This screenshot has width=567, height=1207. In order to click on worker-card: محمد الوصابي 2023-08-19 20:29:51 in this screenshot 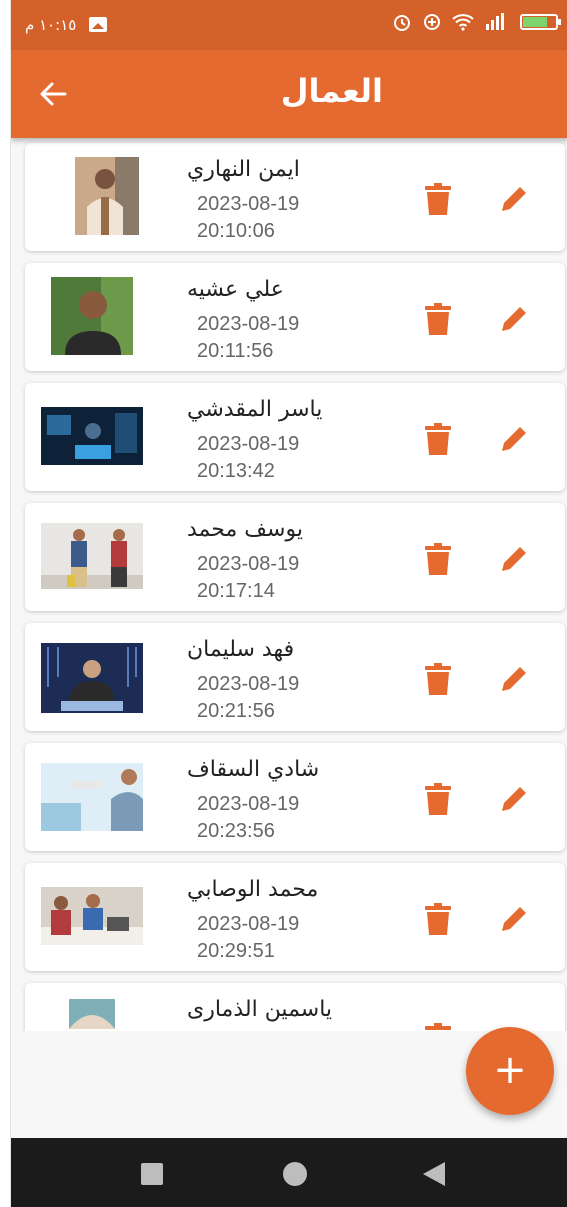, I will do `click(295, 917)`.